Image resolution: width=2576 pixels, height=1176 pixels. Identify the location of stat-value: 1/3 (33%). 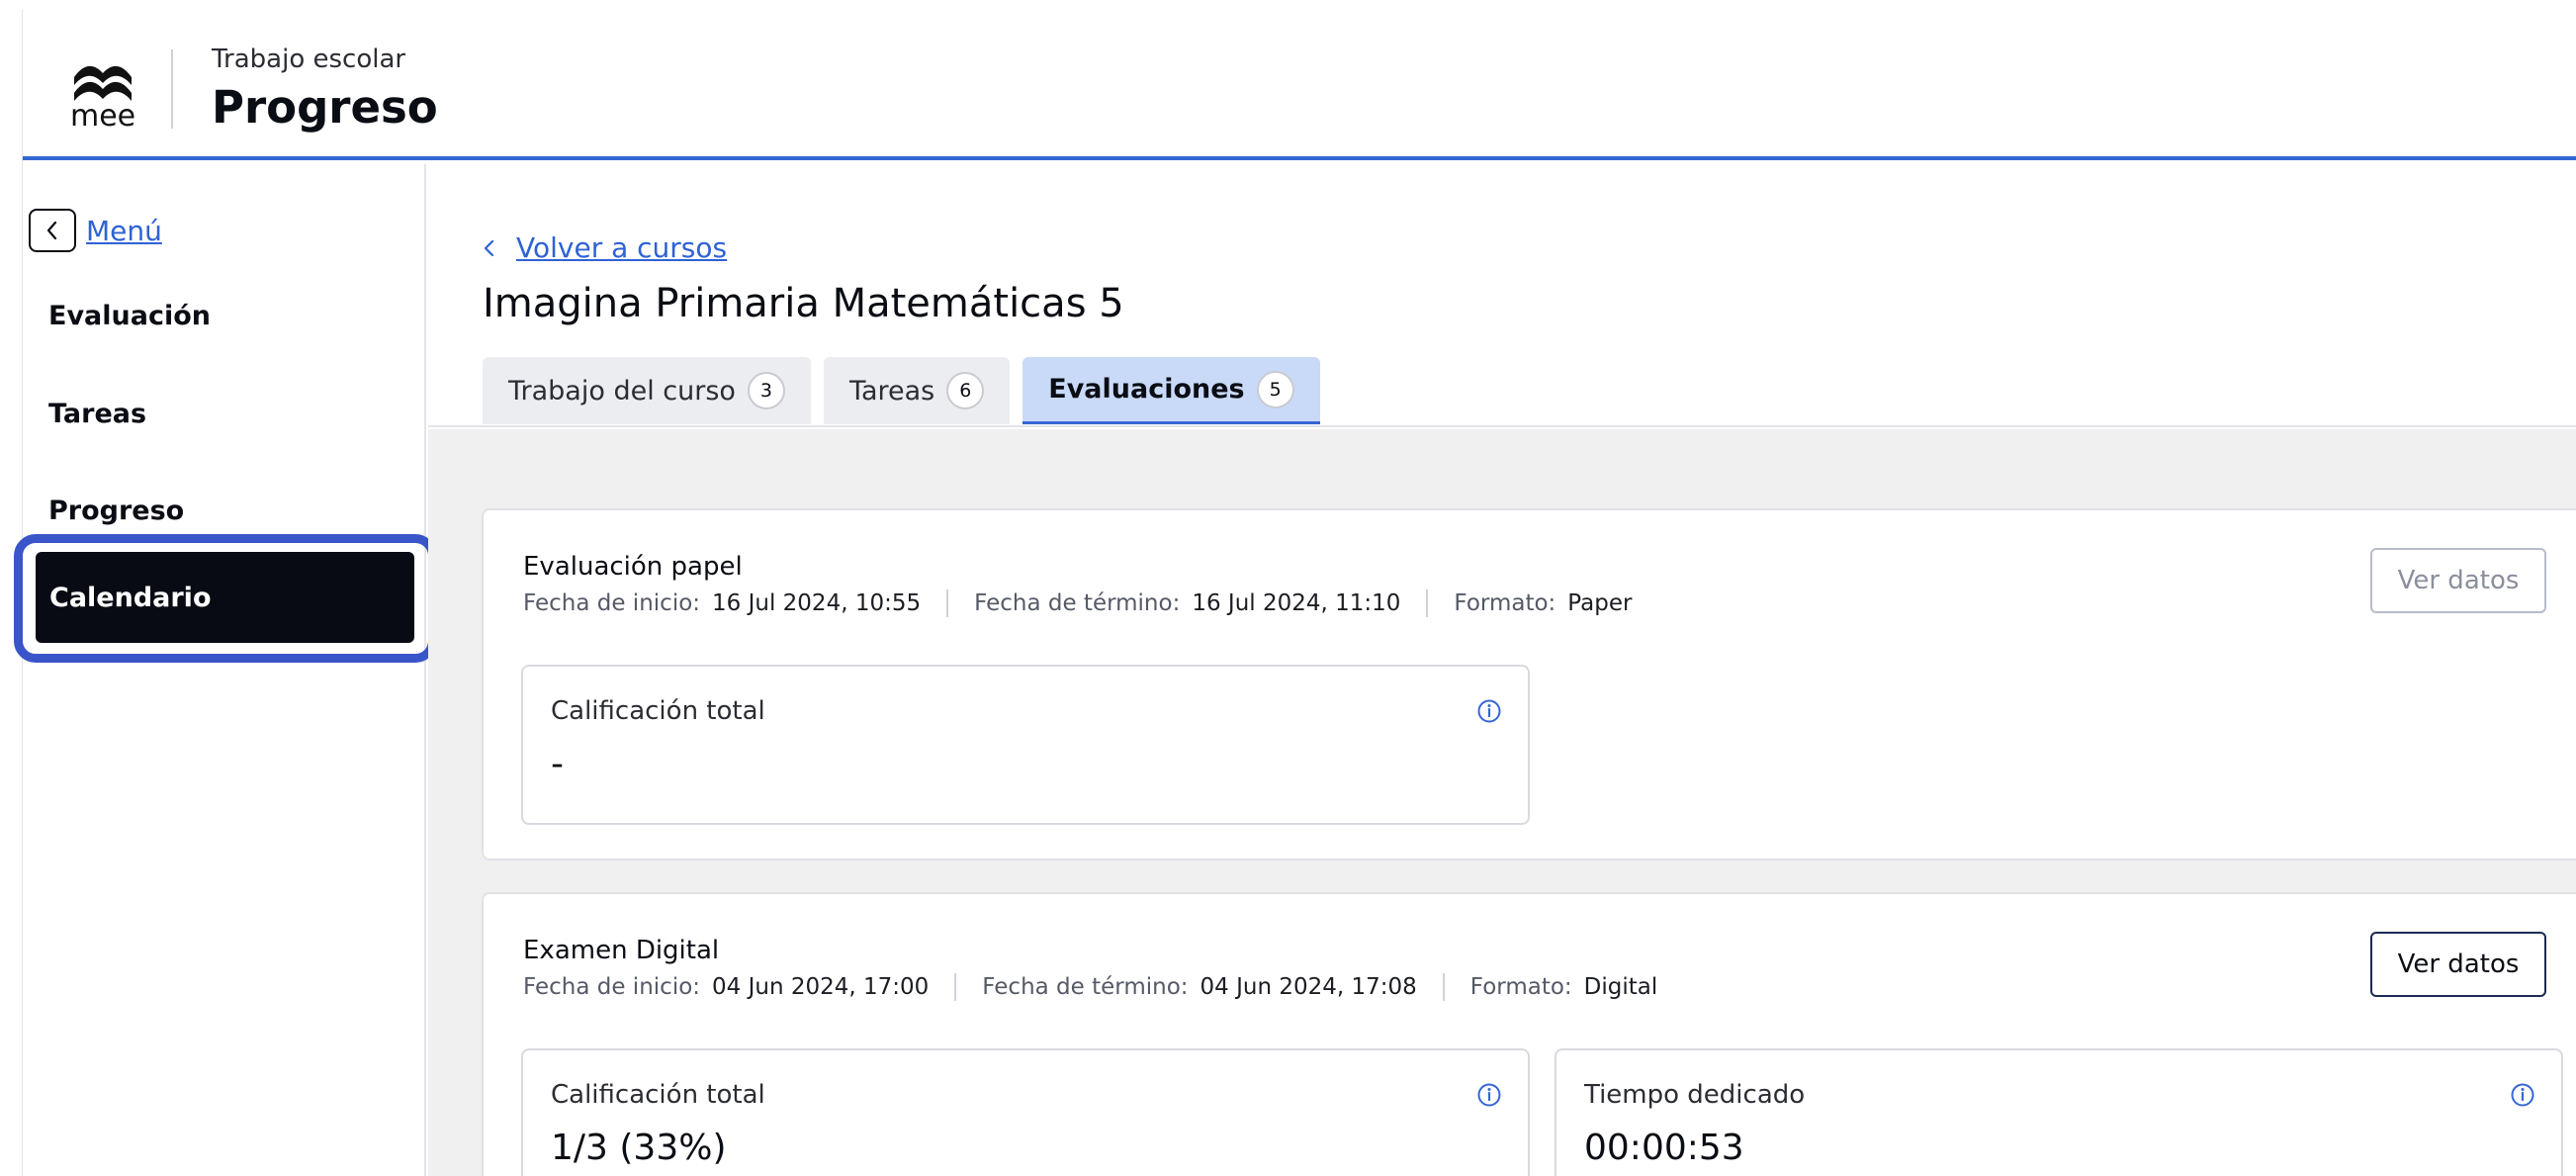
(639, 1148).